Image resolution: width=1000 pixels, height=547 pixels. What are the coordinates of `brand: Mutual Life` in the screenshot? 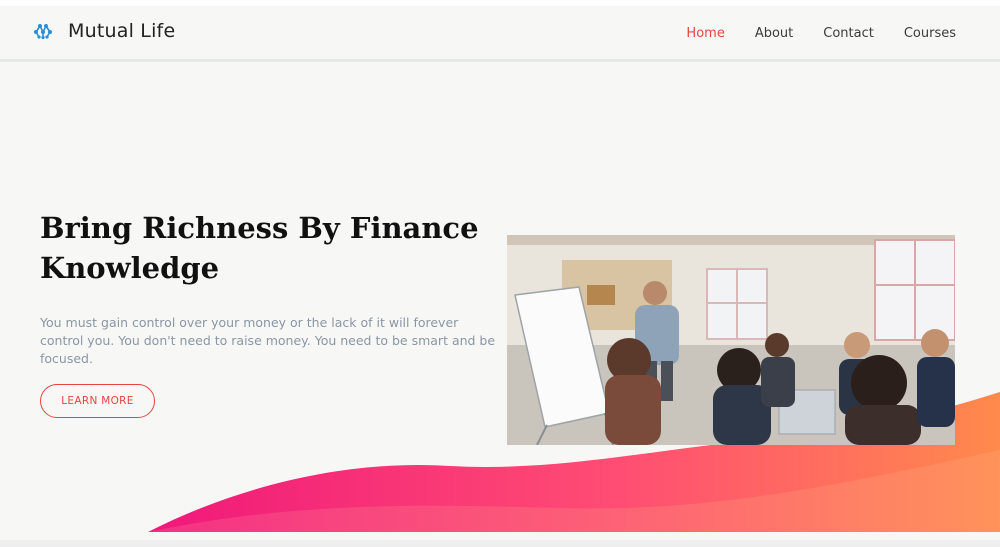 It's located at (103, 31).